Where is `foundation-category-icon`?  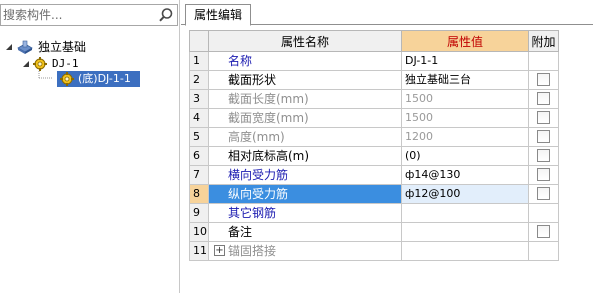
foundation-category-icon is located at coordinates (25, 47).